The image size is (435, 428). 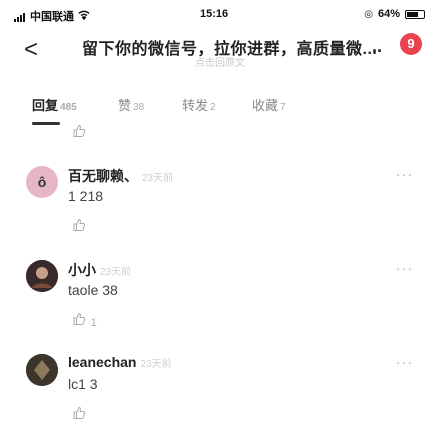 I want to click on notification-badge: 9, so click(x=411, y=44).